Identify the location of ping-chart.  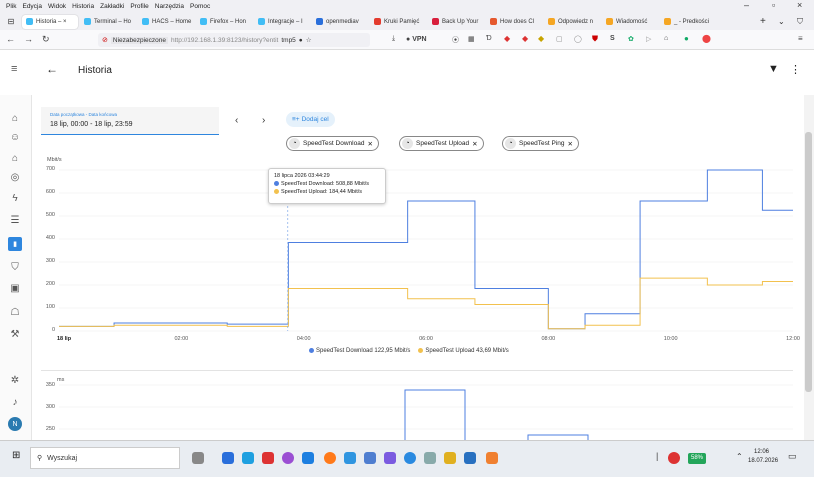
(426, 412).